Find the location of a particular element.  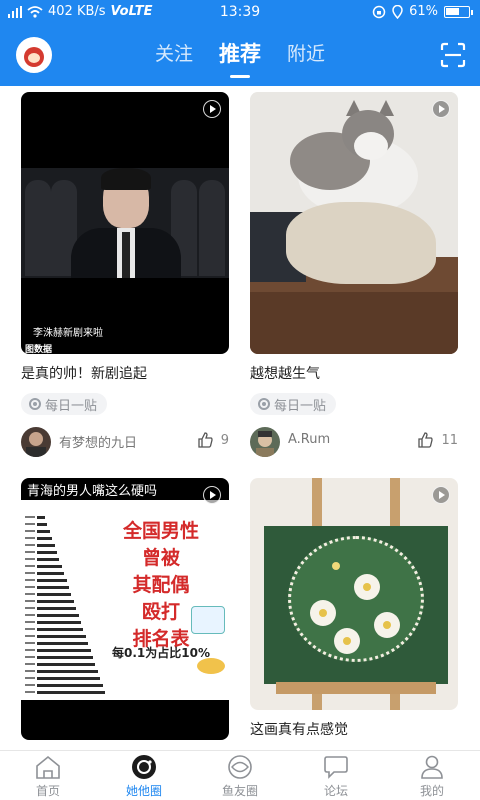

chat-bubble-icon is located at coordinates (336, 767).